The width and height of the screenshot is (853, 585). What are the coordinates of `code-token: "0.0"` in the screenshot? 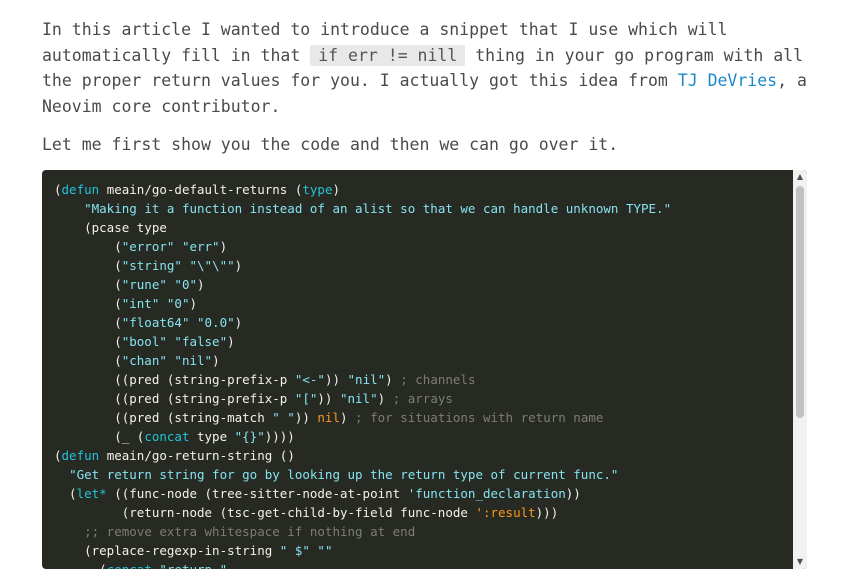 It's located at (216, 322).